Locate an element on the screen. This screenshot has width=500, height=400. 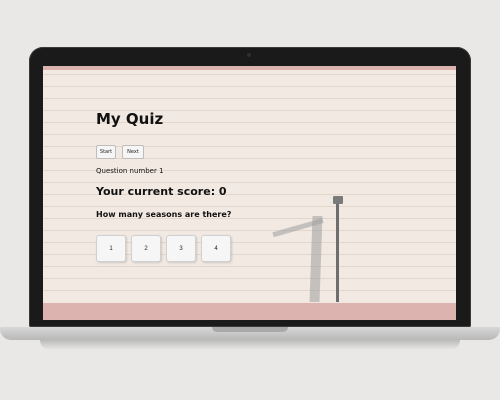
street-lamp-icon is located at coordinates (338, 200).